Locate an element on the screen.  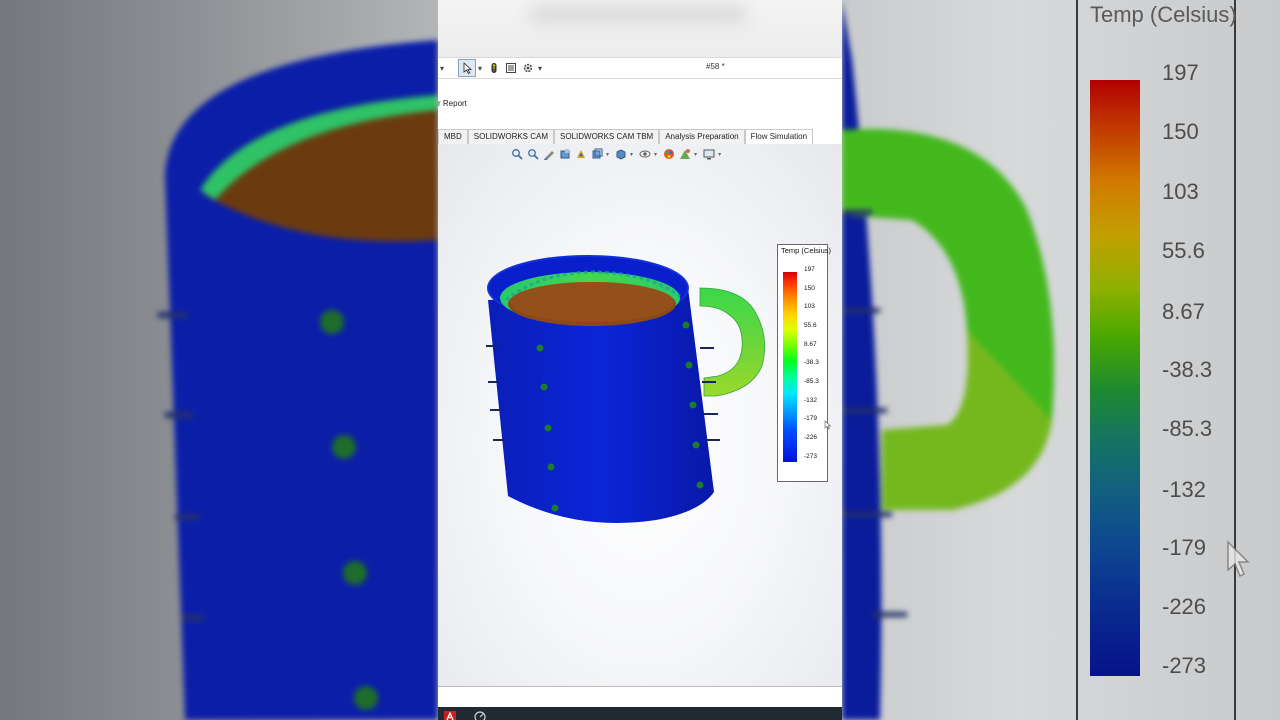
view-orientation-icon is located at coordinates (596, 154).